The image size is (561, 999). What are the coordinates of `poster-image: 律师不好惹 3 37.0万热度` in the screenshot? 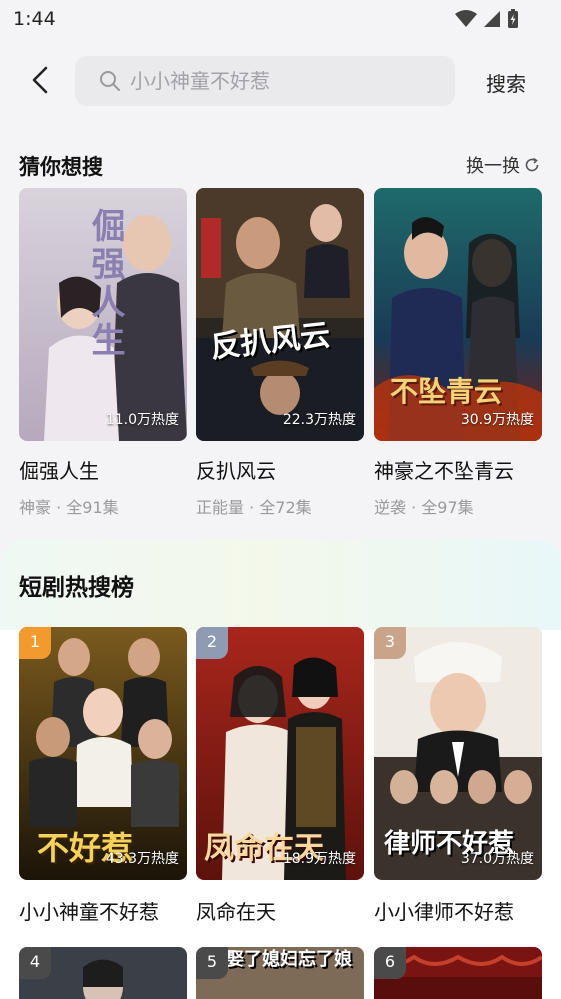 It's located at (458, 753).